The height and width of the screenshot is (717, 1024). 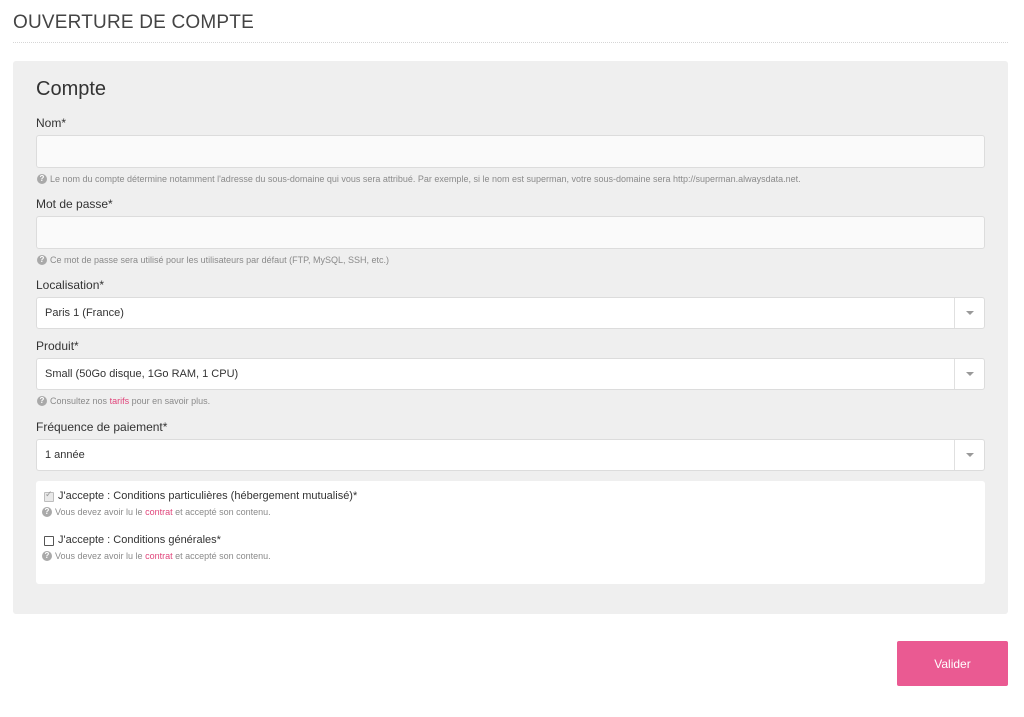 I want to click on title-divider, so click(x=510, y=42).